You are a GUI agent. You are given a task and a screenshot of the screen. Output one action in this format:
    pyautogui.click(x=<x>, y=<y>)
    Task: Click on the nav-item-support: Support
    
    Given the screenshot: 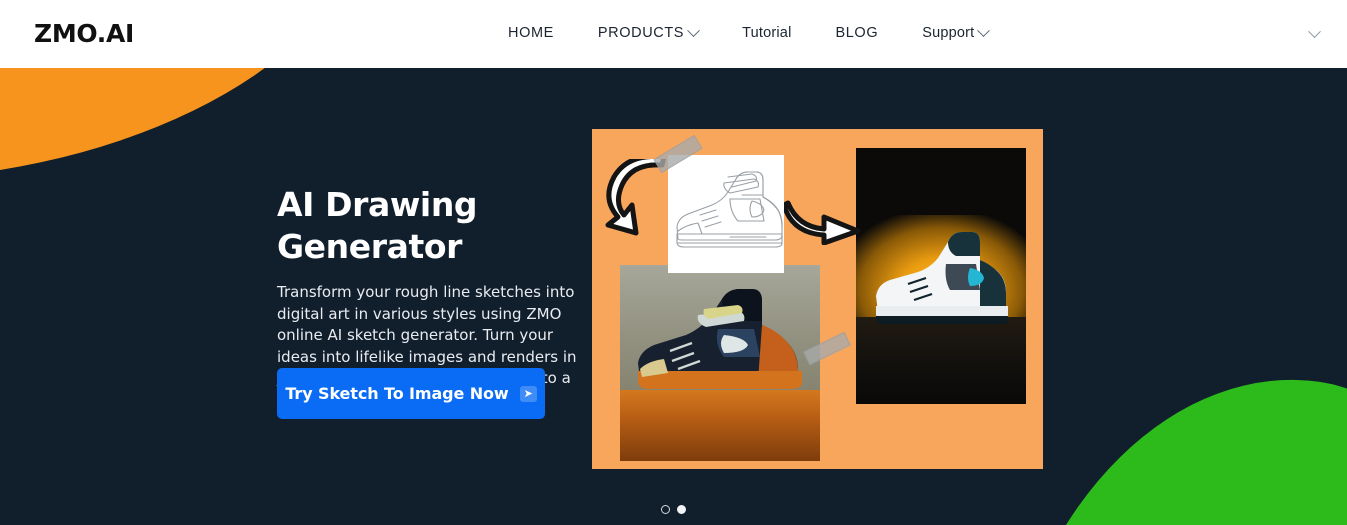 What is the action you would take?
    pyautogui.click(x=955, y=33)
    